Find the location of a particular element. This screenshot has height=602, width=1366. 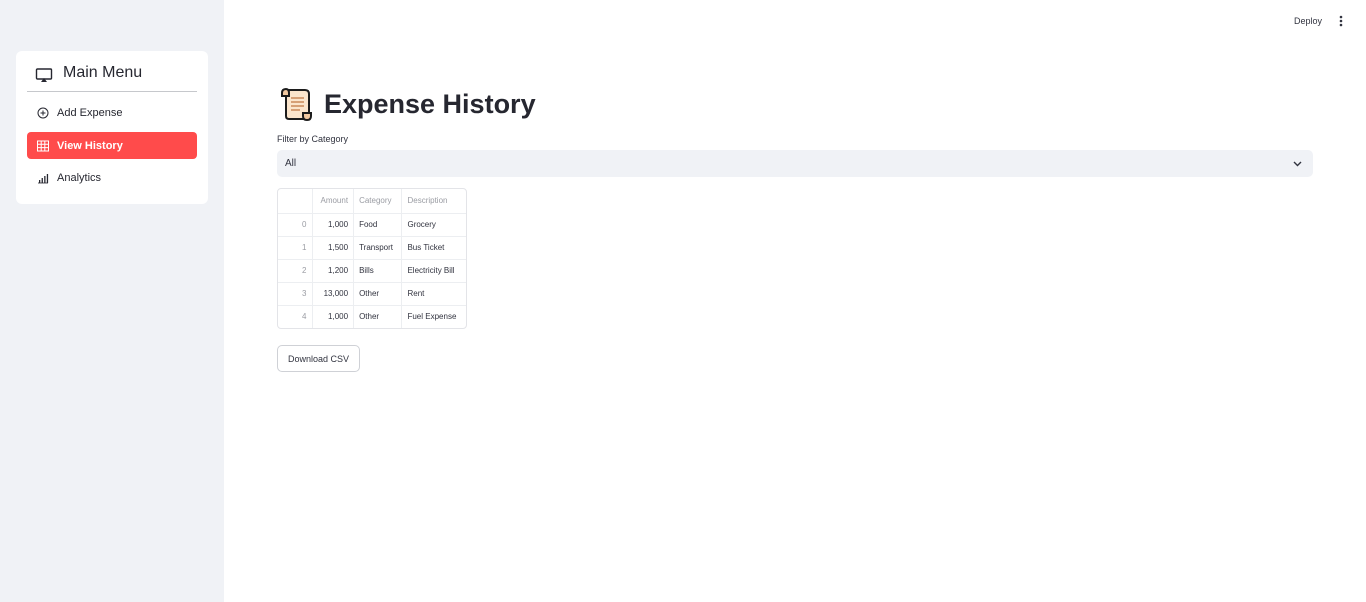

column-header-index is located at coordinates (295, 201).